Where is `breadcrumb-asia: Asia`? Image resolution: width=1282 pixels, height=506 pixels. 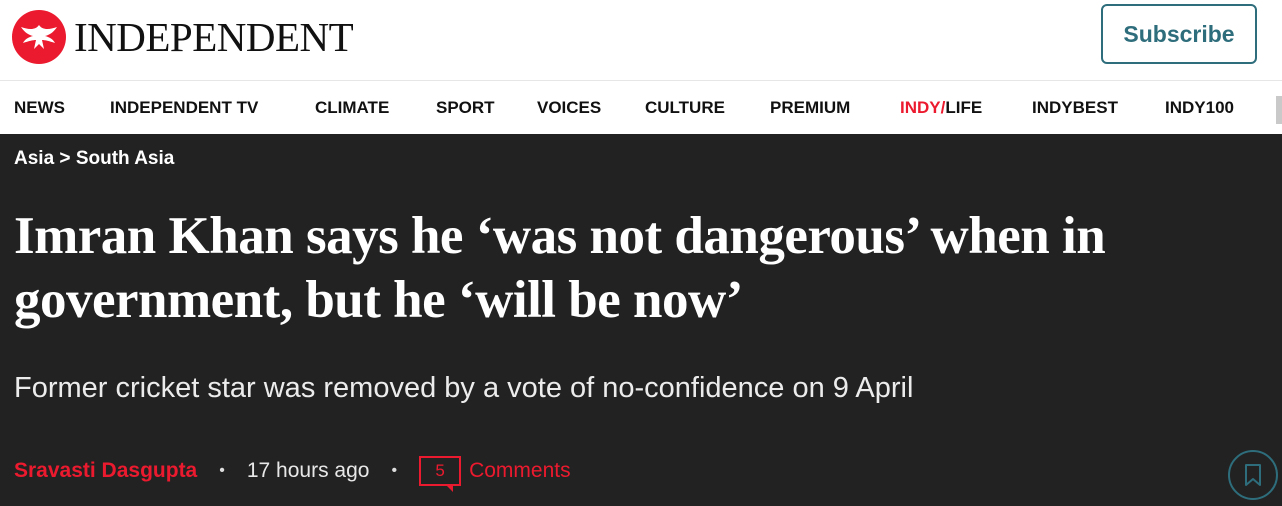
breadcrumb-asia: Asia is located at coordinates (34, 158).